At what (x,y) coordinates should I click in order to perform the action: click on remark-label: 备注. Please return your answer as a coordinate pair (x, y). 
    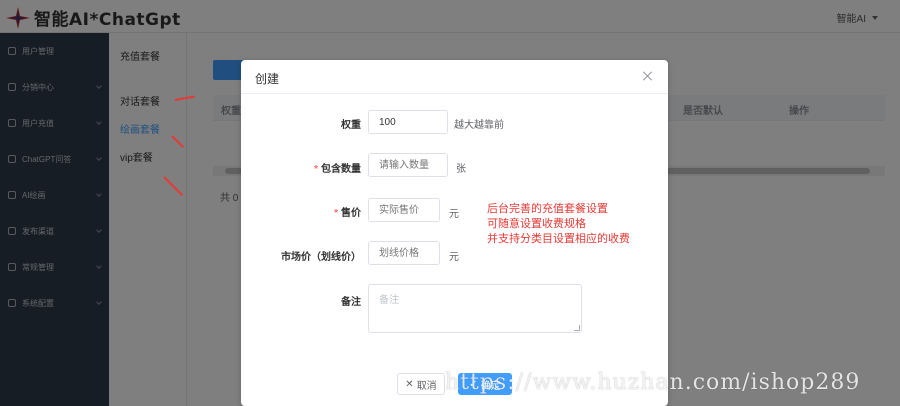
    Looking at the image, I should click on (351, 302).